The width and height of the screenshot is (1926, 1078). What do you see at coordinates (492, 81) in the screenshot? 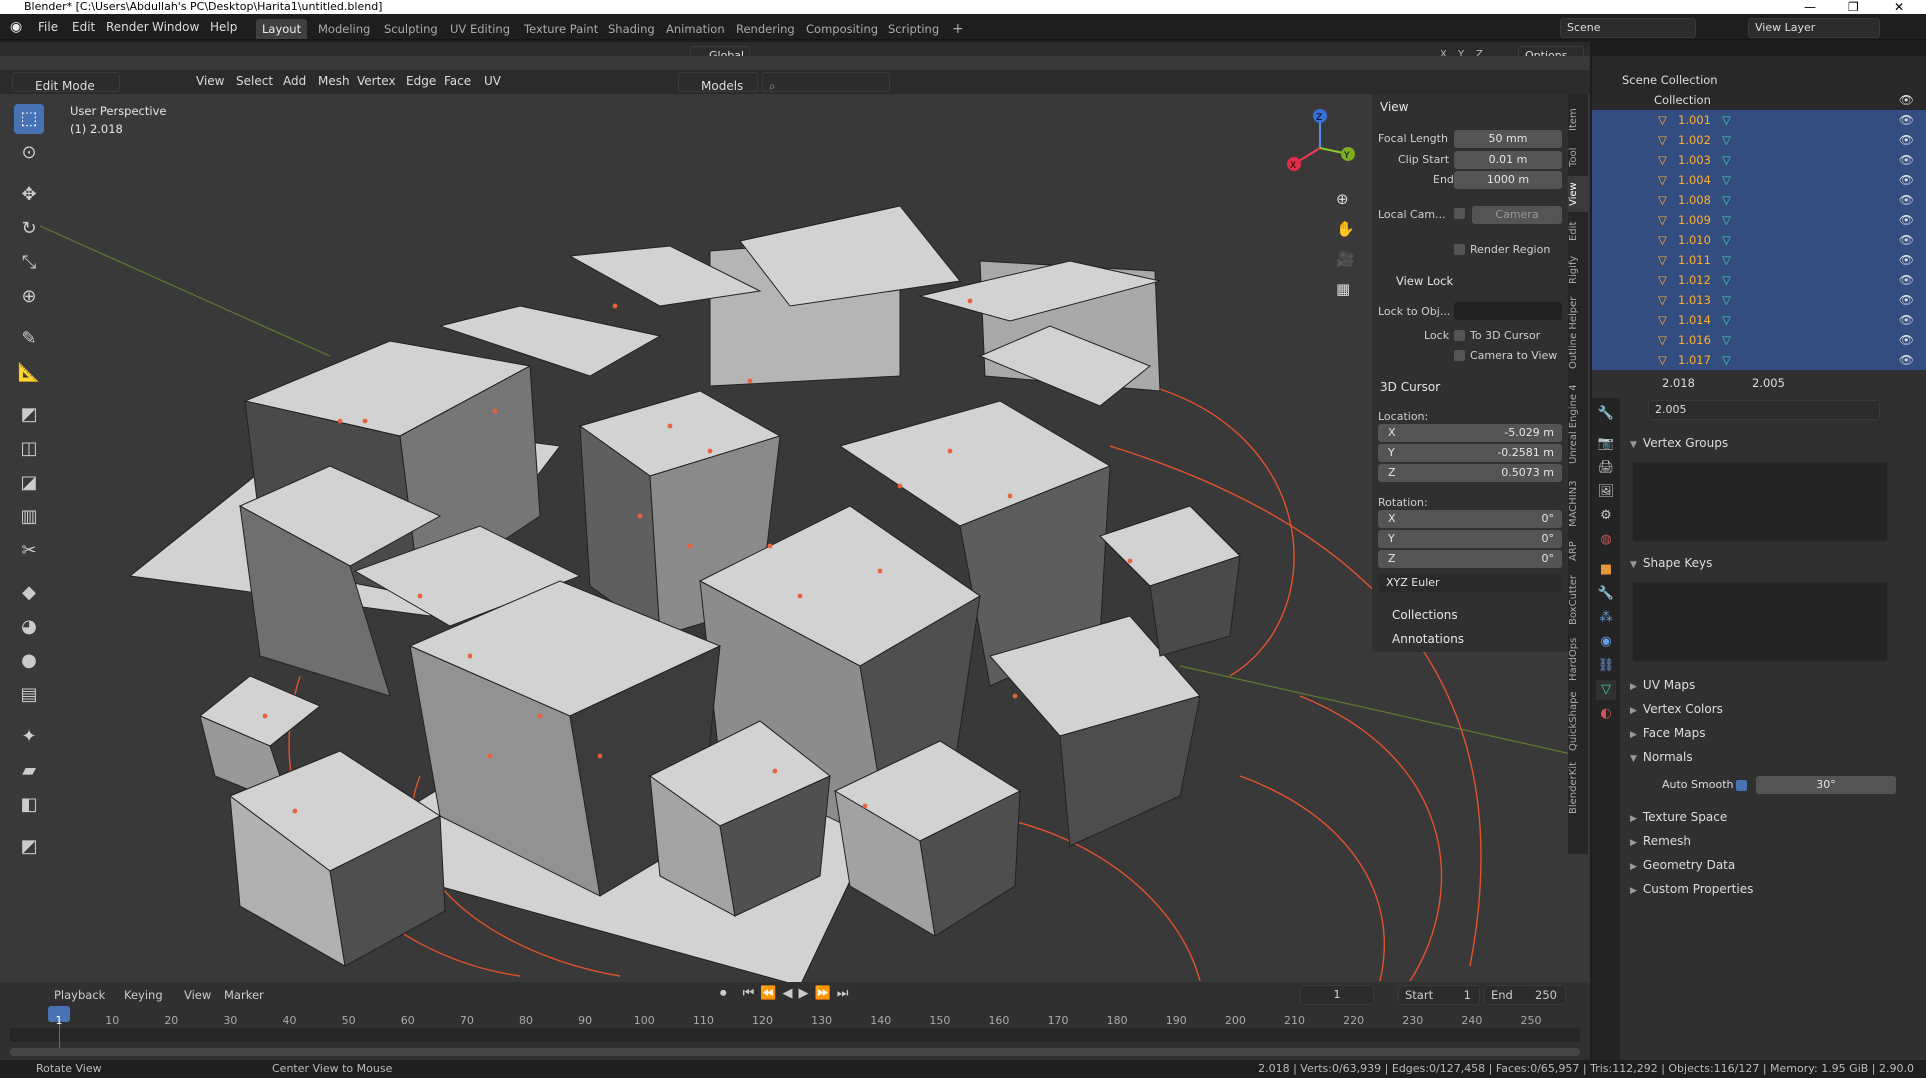
I see `menu-uv: UV` at bounding box center [492, 81].